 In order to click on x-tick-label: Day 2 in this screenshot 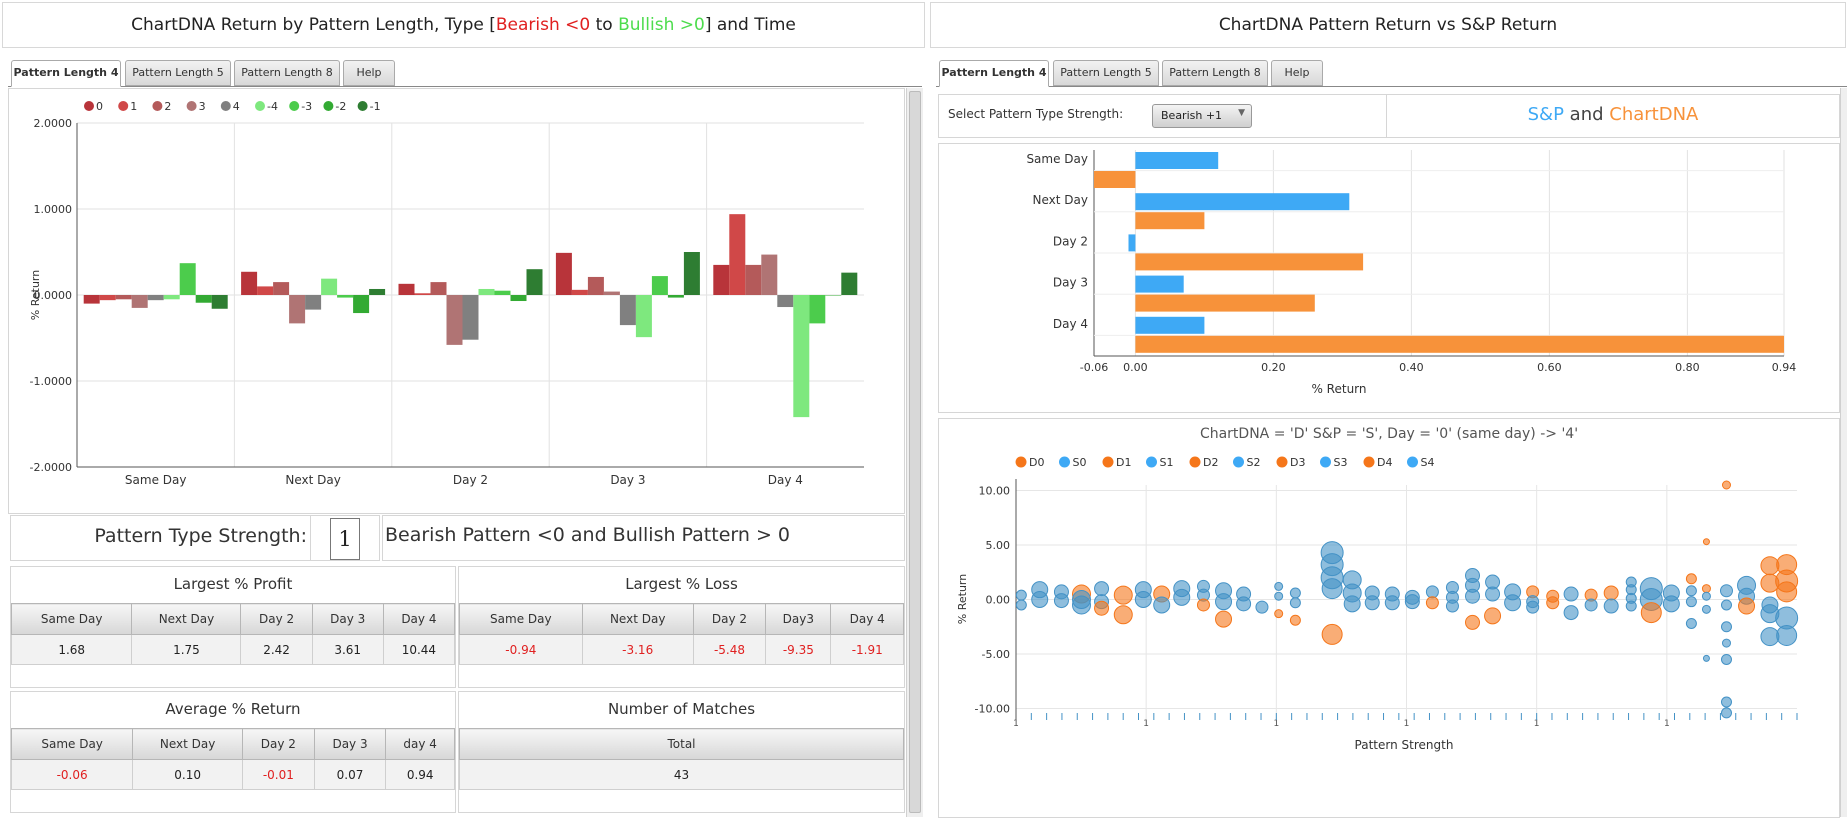, I will do `click(470, 480)`.